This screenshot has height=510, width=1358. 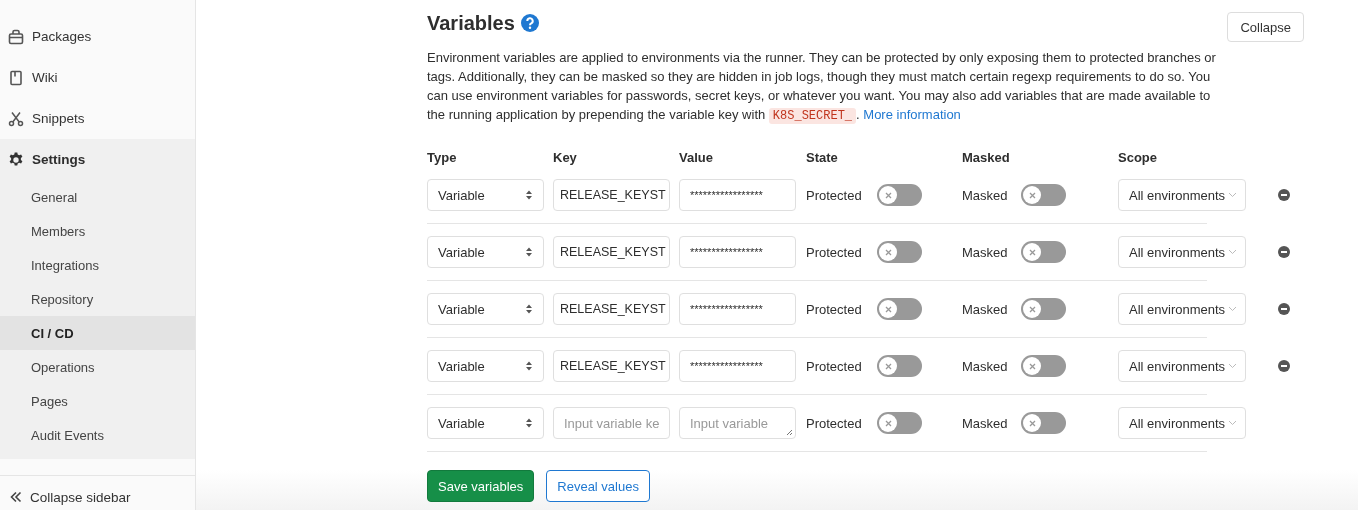 What do you see at coordinates (565, 157) in the screenshot?
I see `column-header: Key` at bounding box center [565, 157].